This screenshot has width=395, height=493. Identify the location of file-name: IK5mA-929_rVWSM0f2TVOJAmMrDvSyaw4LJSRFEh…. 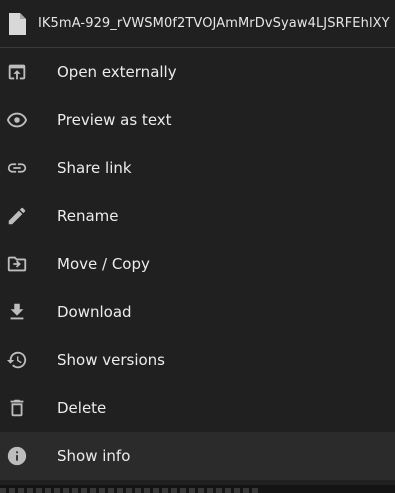
(214, 23).